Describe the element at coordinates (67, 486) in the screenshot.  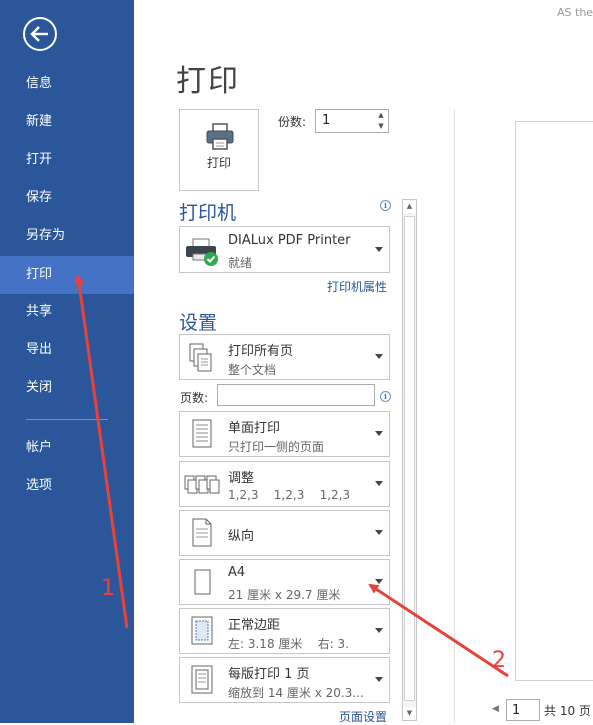
I see `sidebar-item-options: 选项` at that location.